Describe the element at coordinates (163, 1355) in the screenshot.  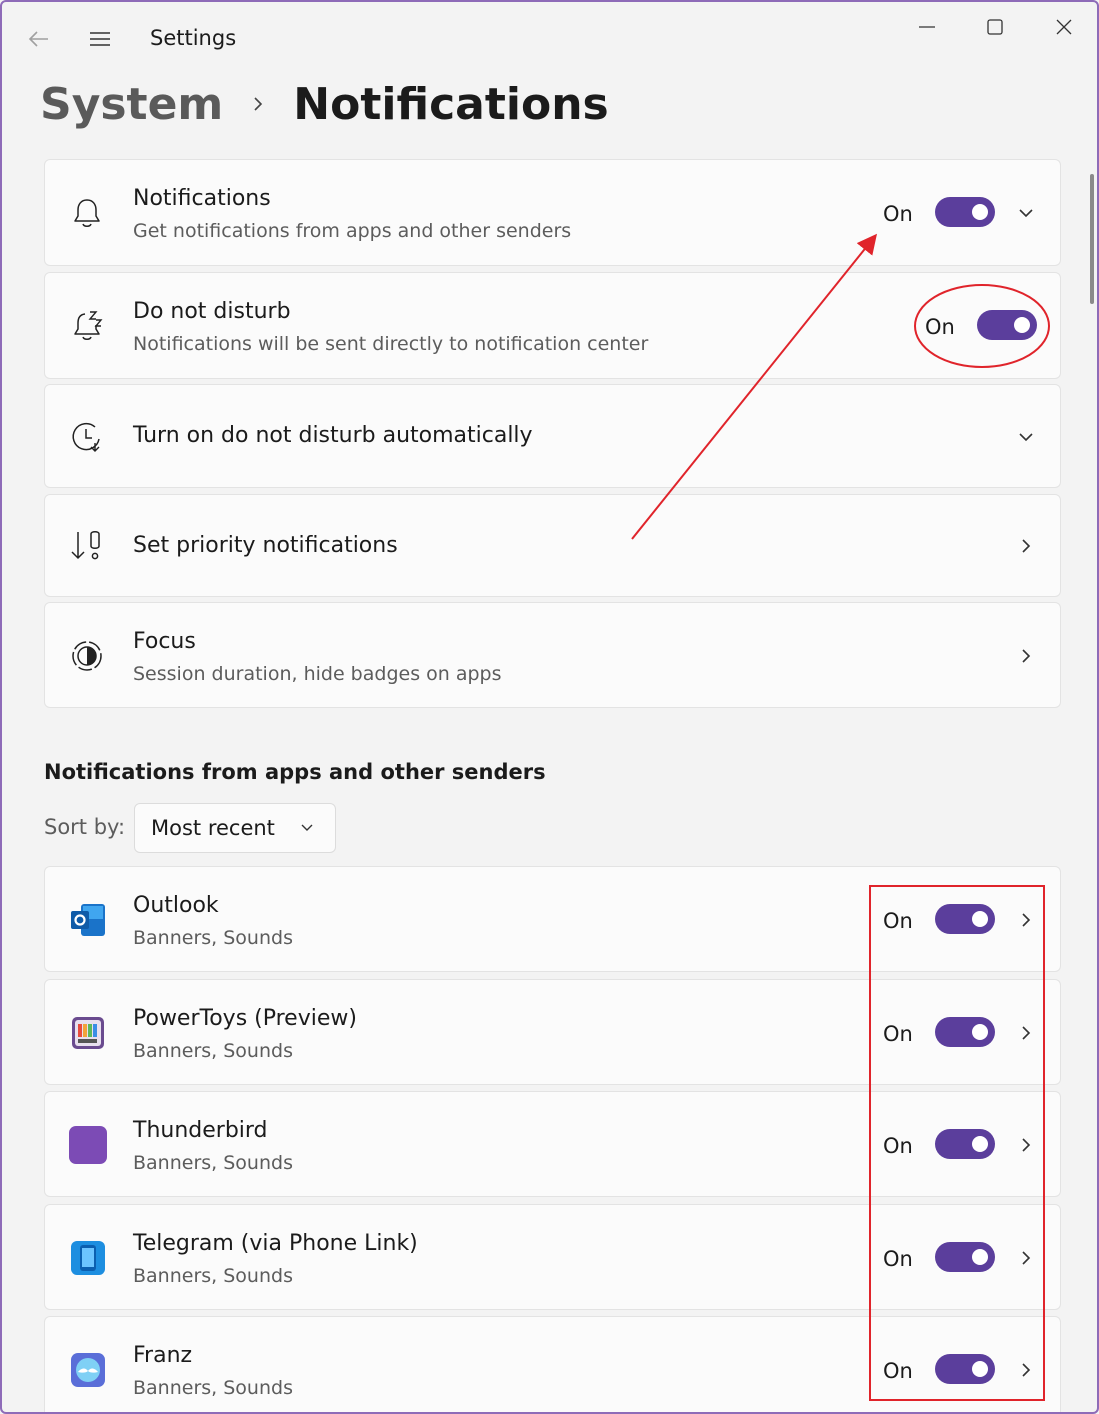
I see `app-name: Franz` at that location.